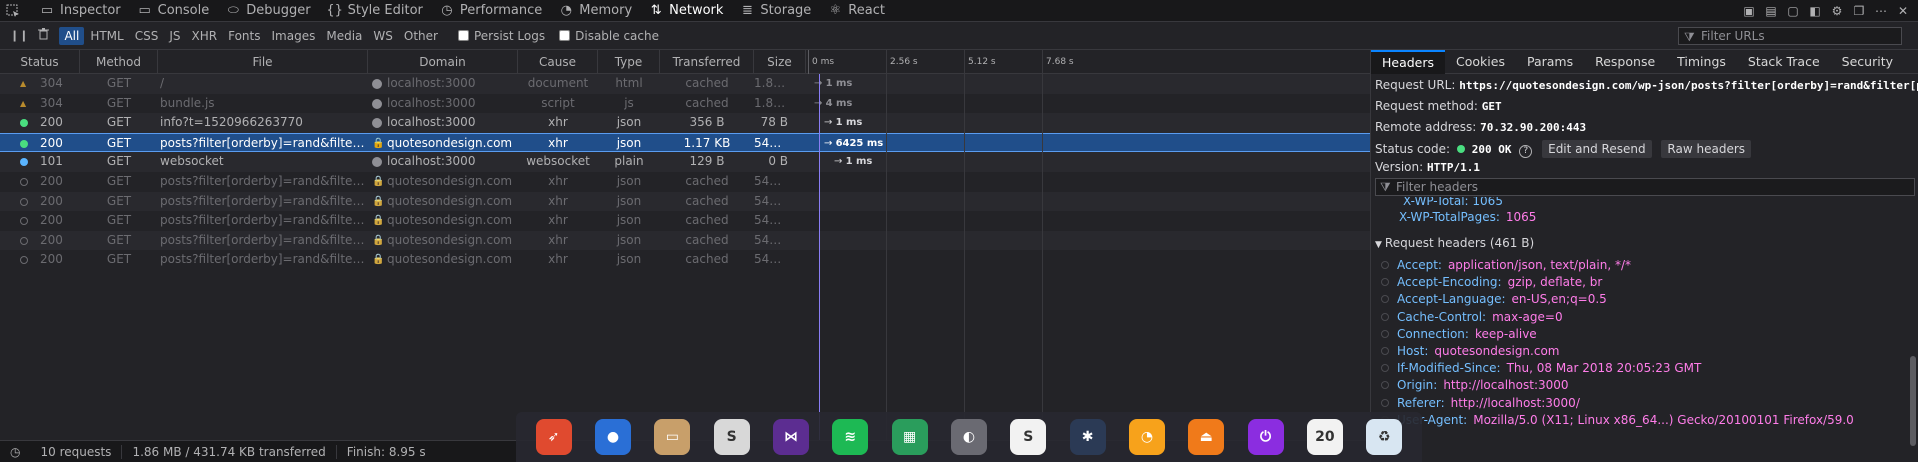 The height and width of the screenshot is (462, 1918). Describe the element at coordinates (244, 36) in the screenshot. I see `filter-fonts: Fonts` at that location.